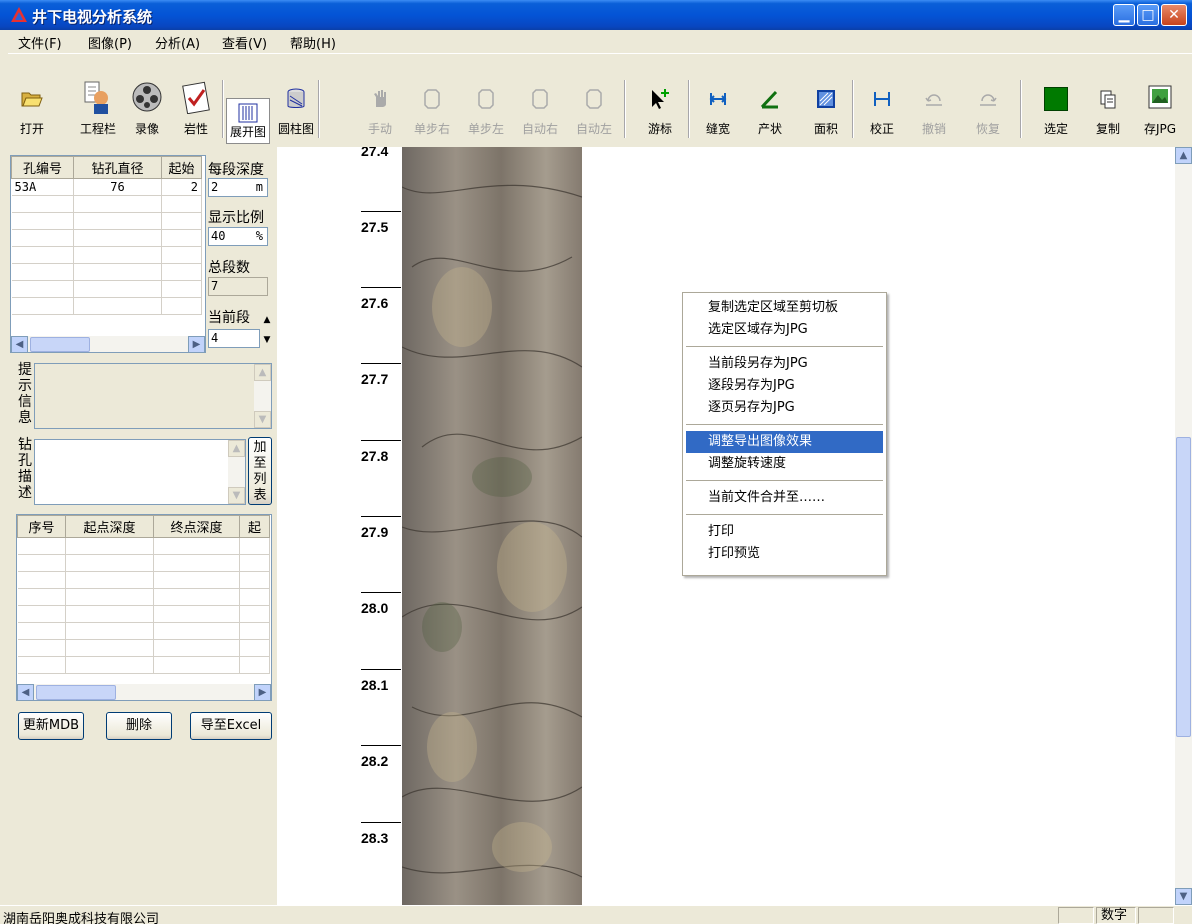 The height and width of the screenshot is (924, 1192). Describe the element at coordinates (594, 100) in the screenshot. I see `auto-left-button: 自动左` at that location.